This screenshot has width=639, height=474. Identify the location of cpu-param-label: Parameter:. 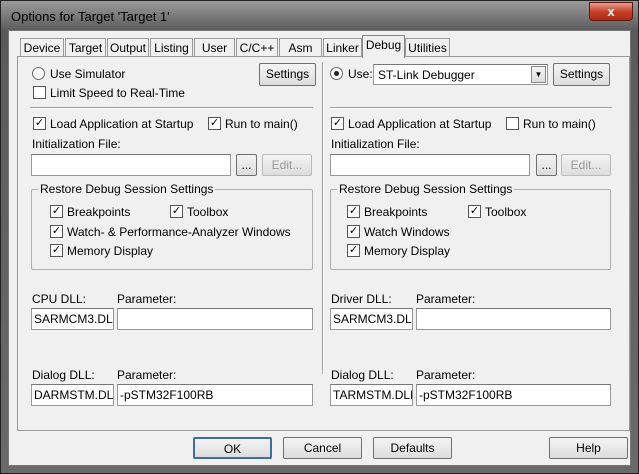
(147, 299).